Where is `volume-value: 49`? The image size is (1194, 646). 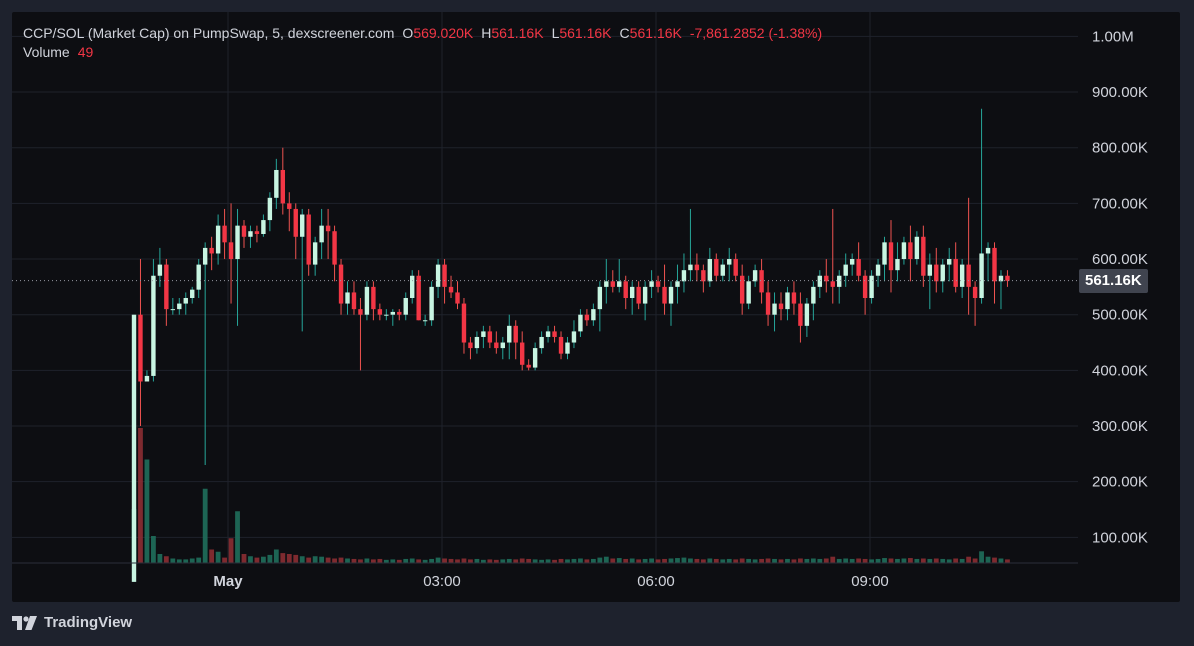
volume-value: 49 is located at coordinates (85, 52).